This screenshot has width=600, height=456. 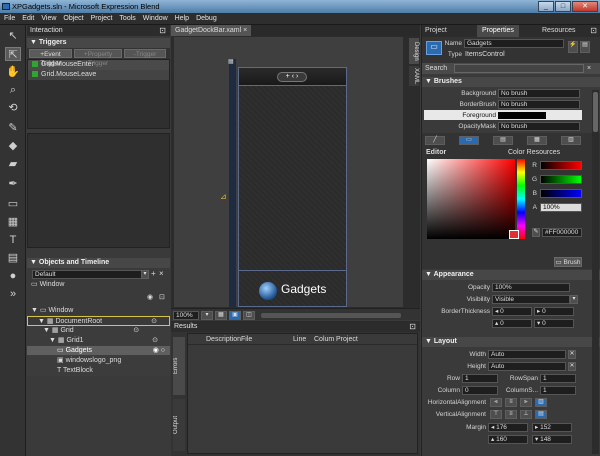 I want to click on direct-select-tool-icon: ⇱, so click(x=13, y=54).